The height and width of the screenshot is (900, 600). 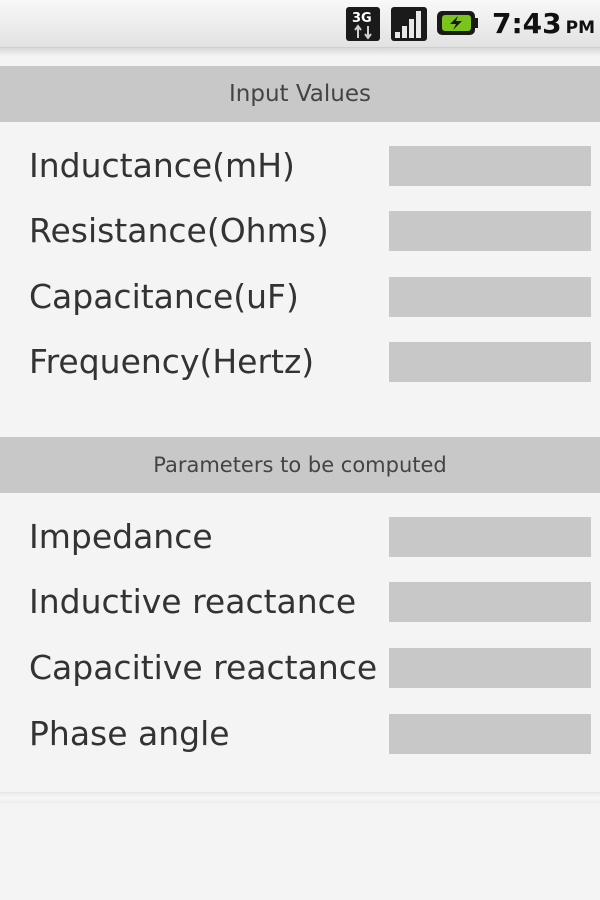 What do you see at coordinates (300, 24) in the screenshot?
I see `status-bar: 3G 7:43 PM` at bounding box center [300, 24].